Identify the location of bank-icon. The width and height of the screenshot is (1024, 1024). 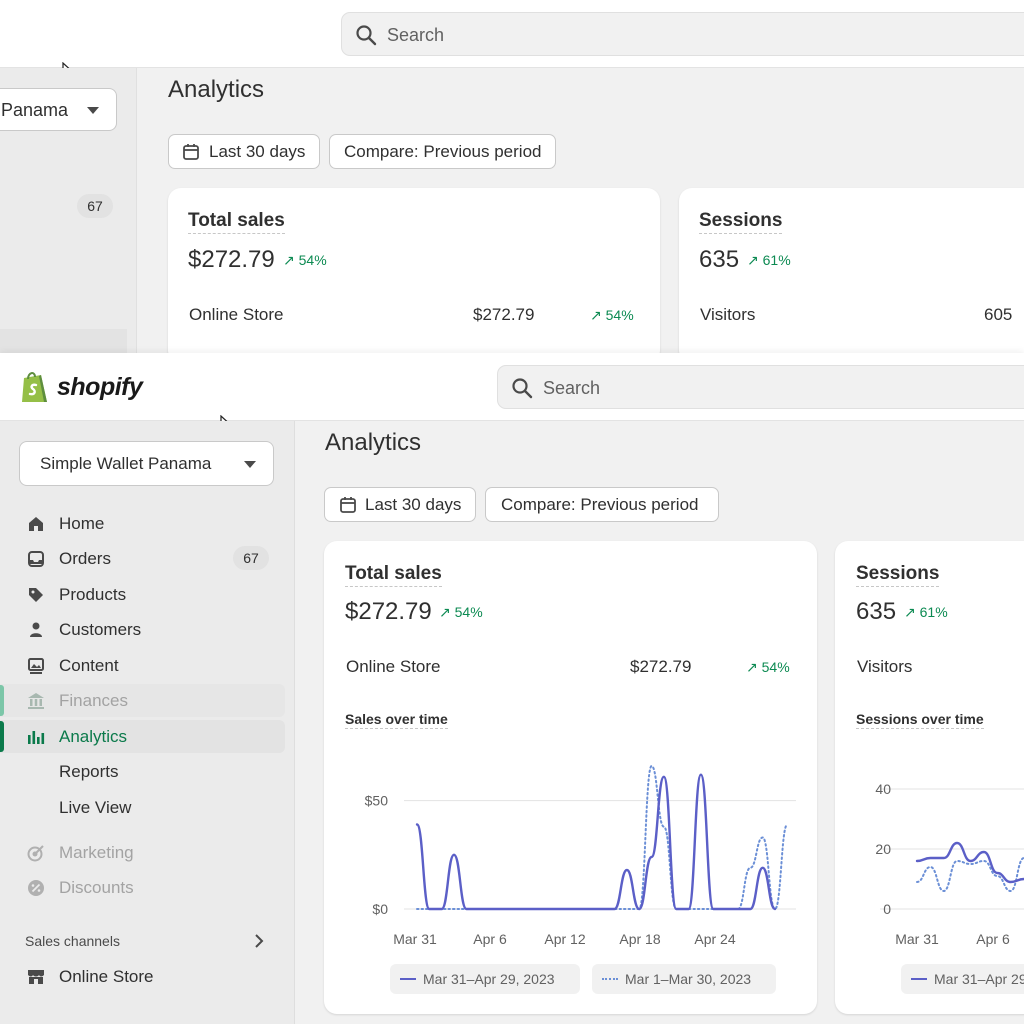
(36, 701).